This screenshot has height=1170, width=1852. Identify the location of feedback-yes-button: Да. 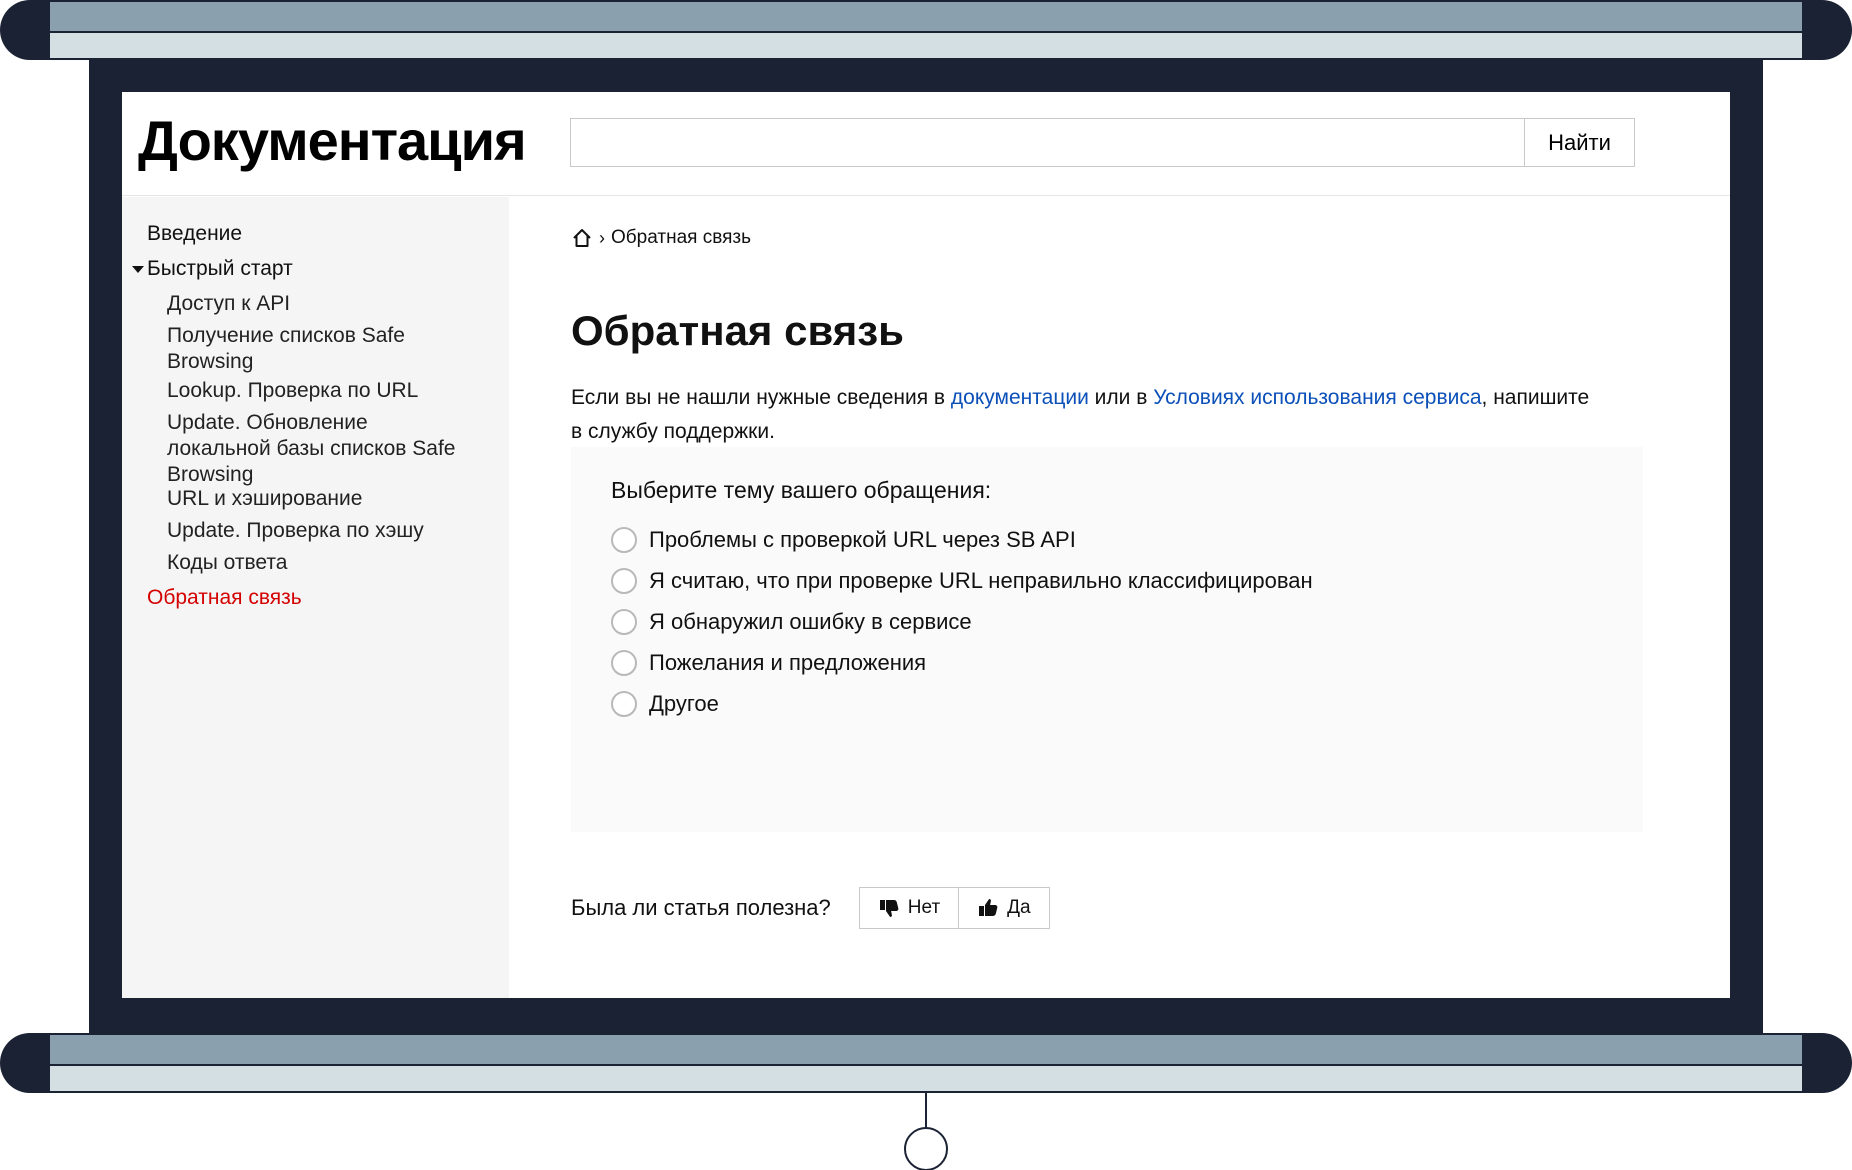
(1004, 908).